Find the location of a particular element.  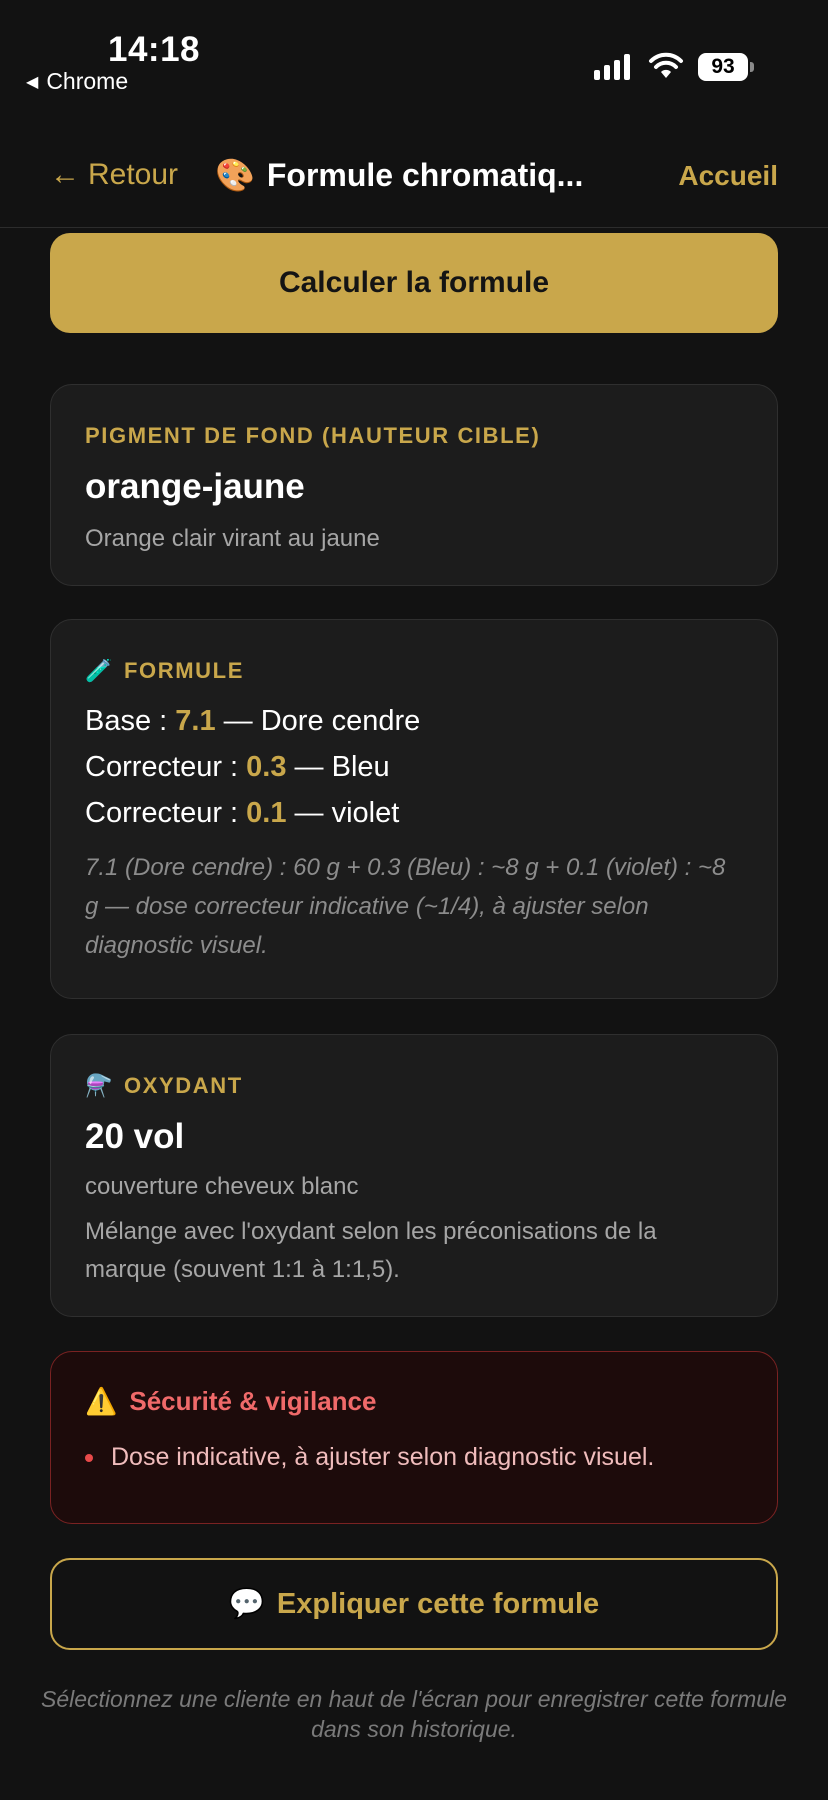

speech-bubble-icon: 💬 is located at coordinates (246, 1604).